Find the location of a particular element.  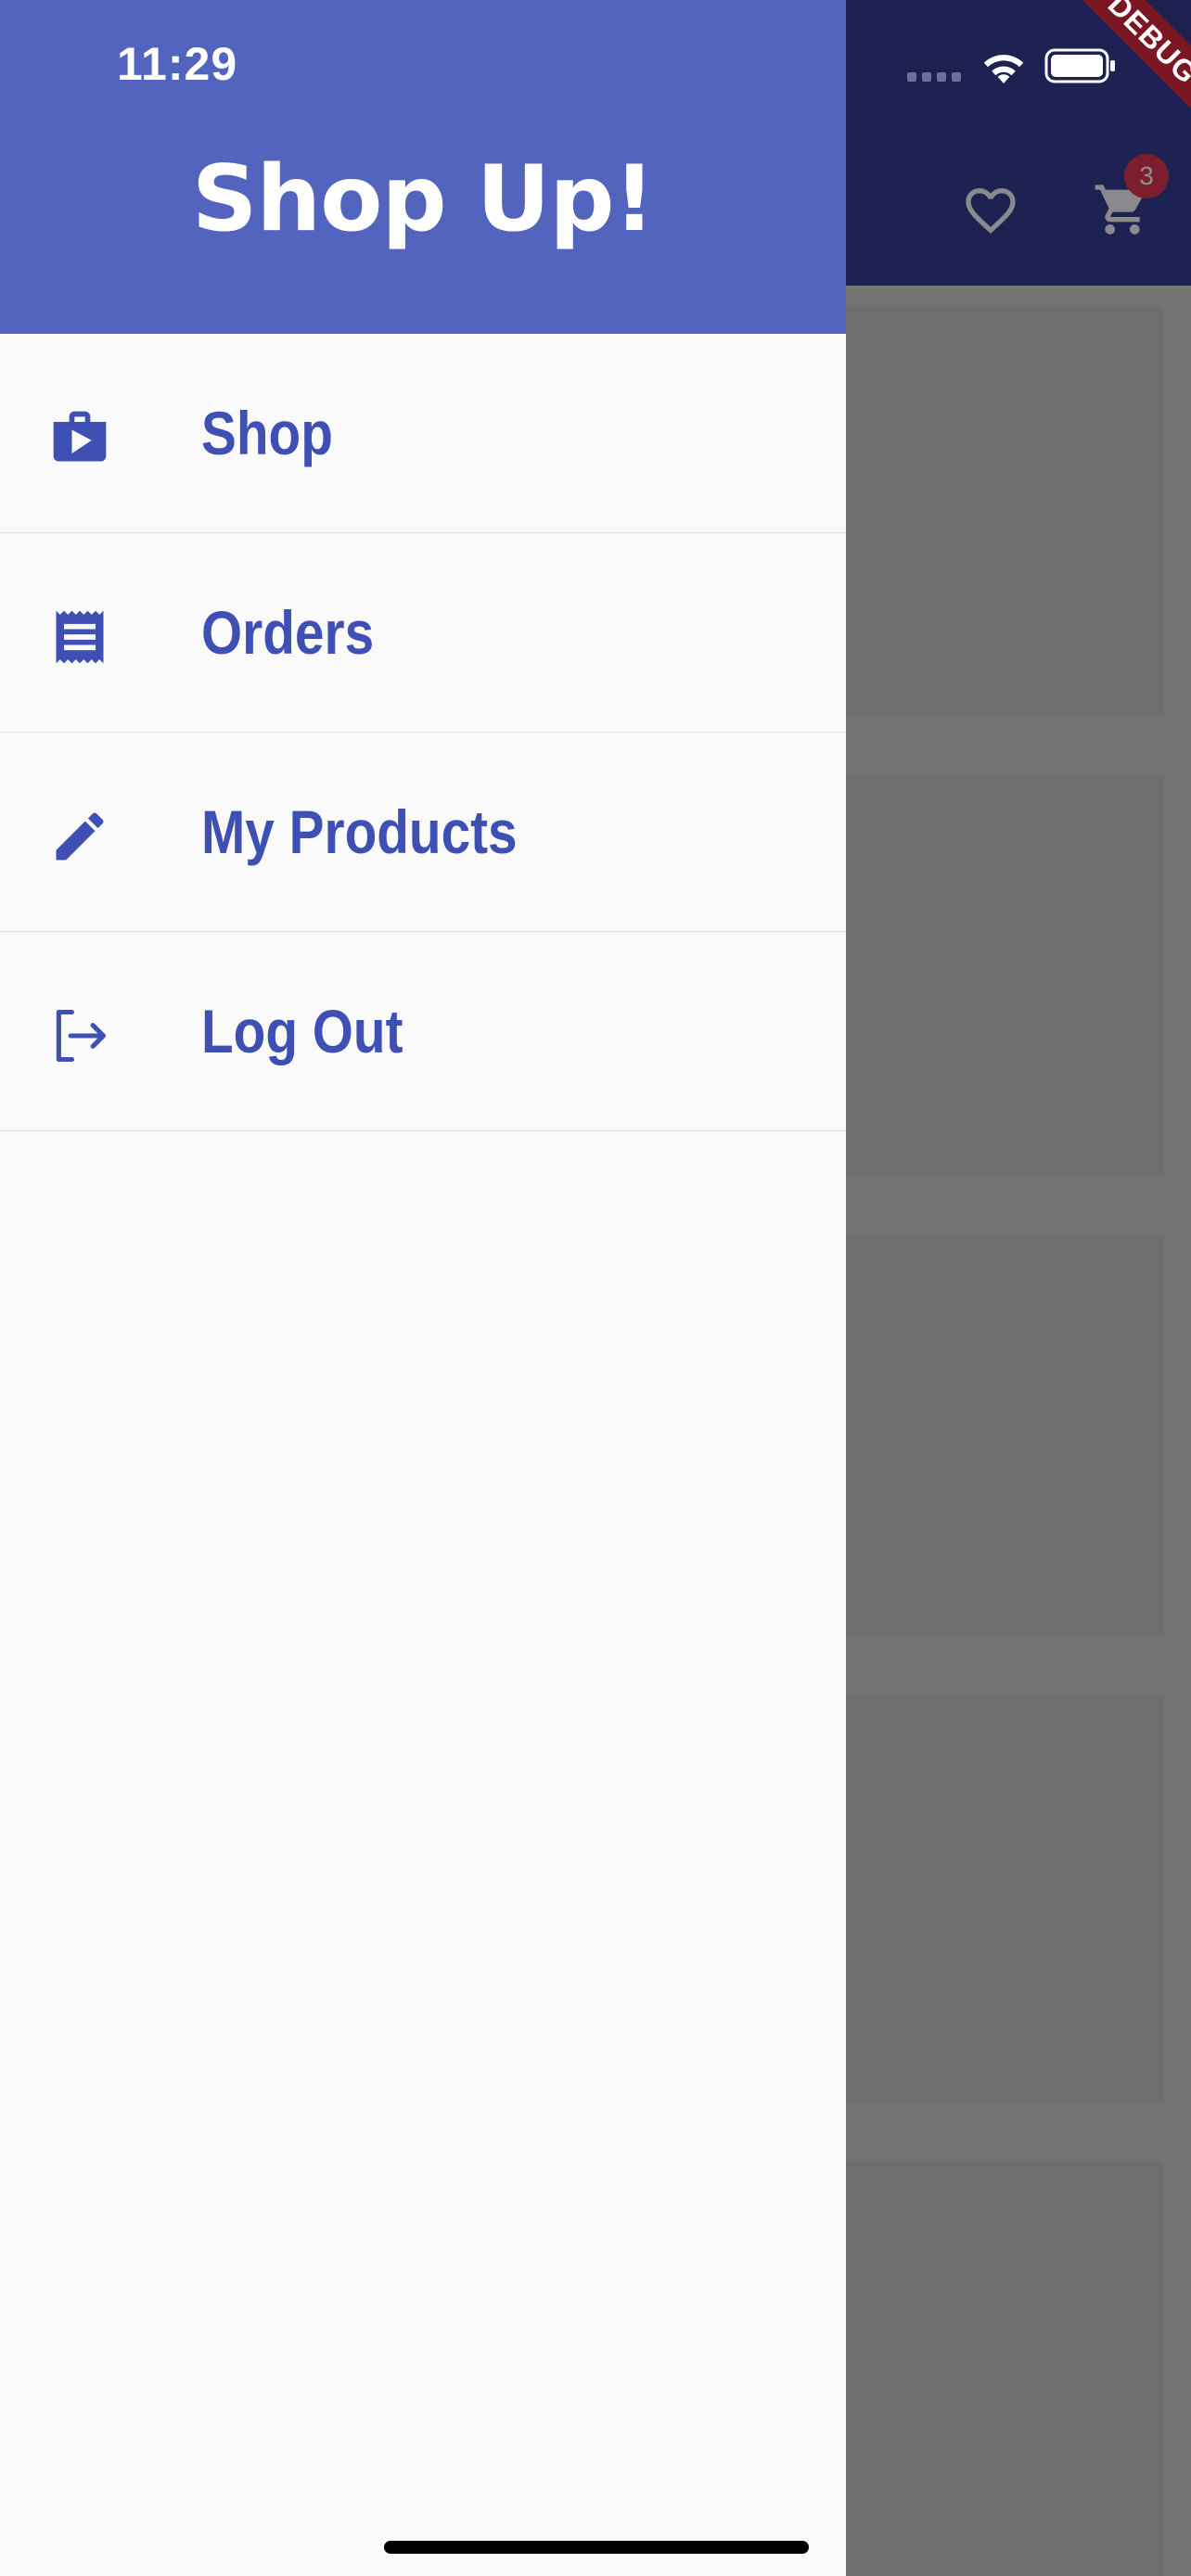

drawer-item-label: Log Out is located at coordinates (302, 1031).